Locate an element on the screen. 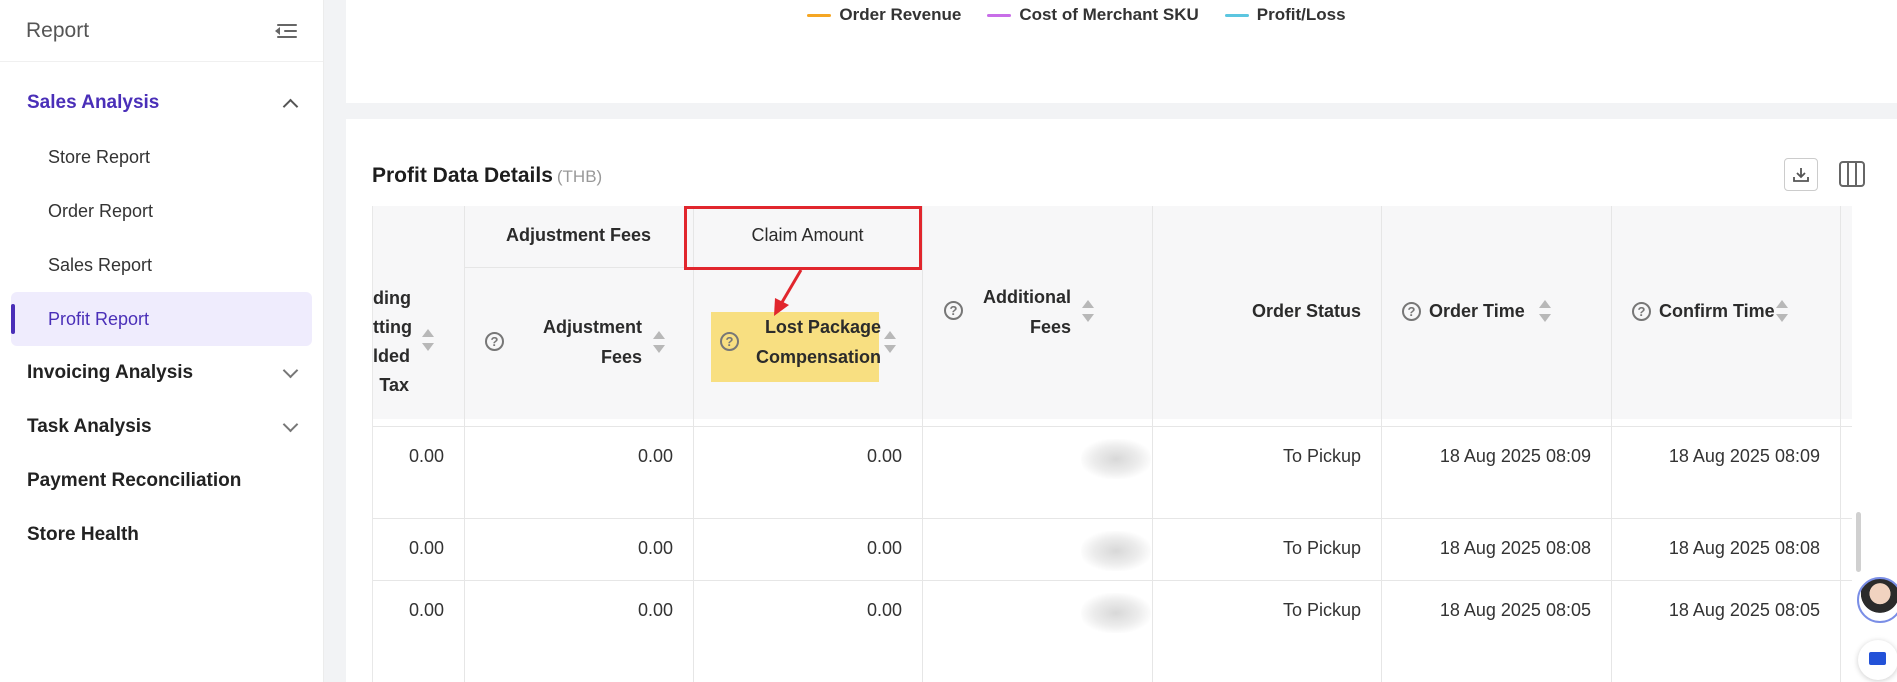  cell-confirm-time: 18 Aug 2025 08:05 is located at coordinates (1744, 610).